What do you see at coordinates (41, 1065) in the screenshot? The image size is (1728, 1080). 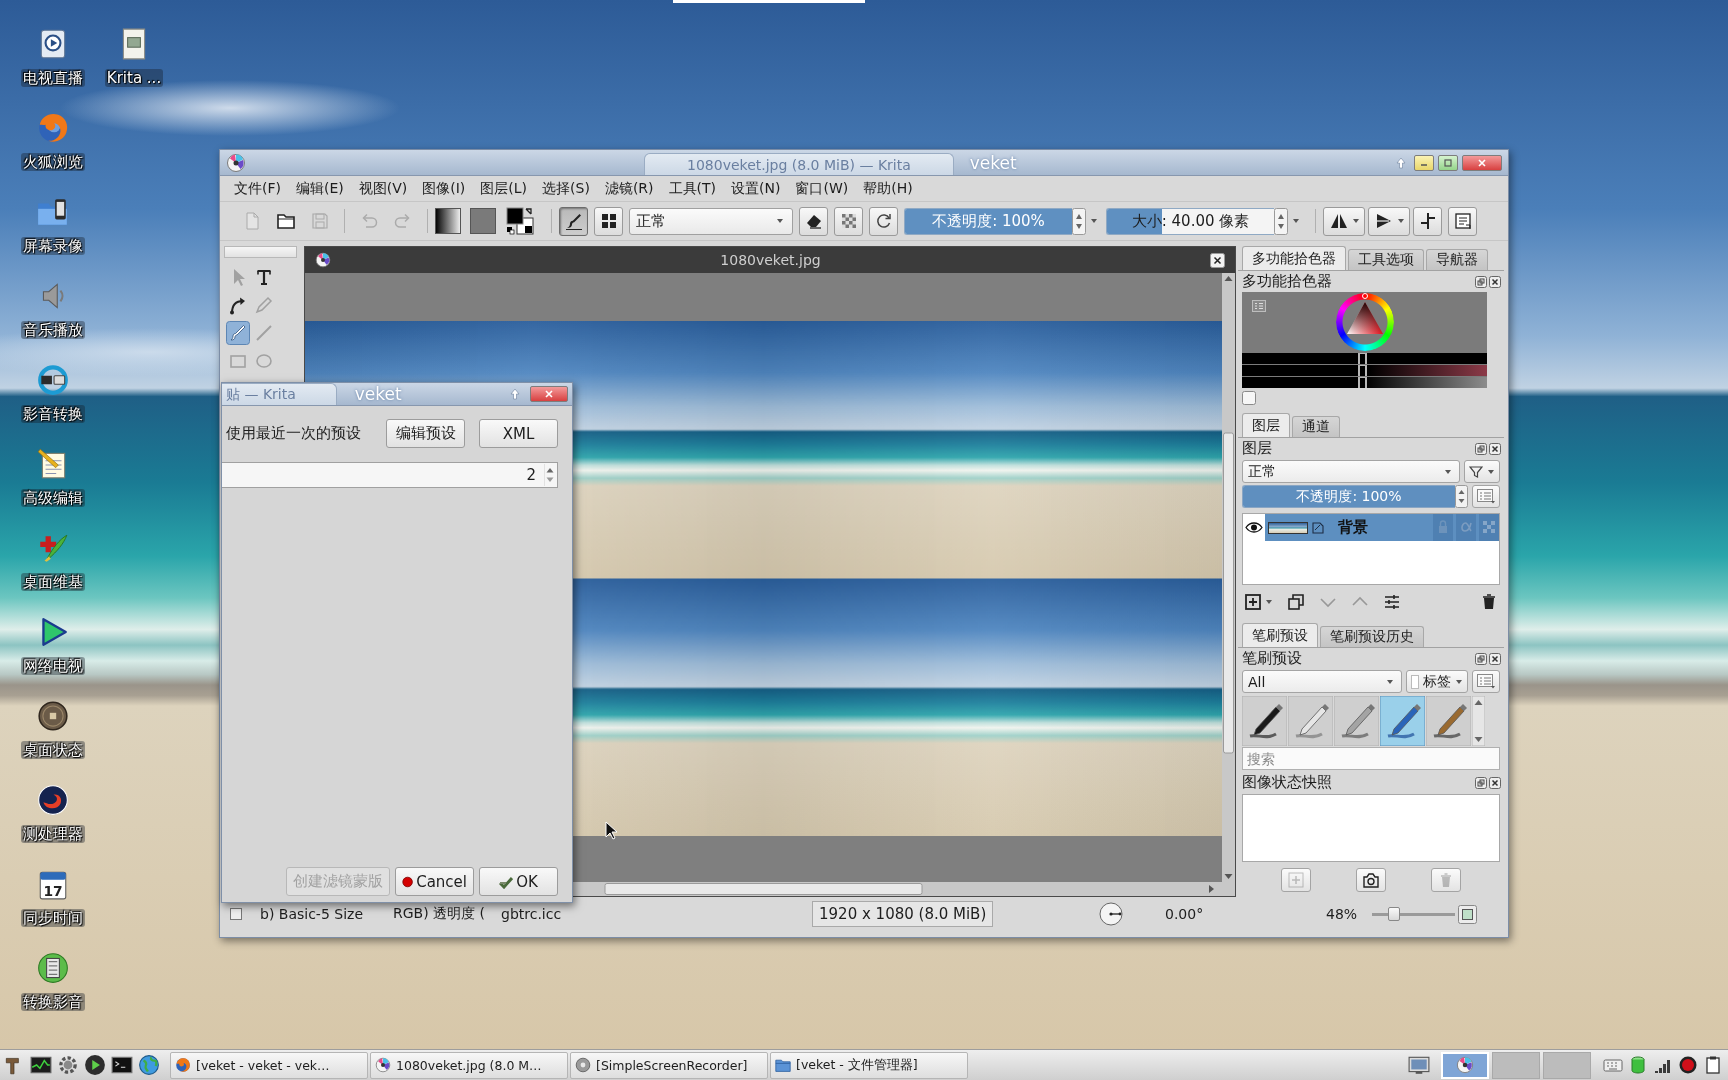 I see `activity-monitor-icon` at bounding box center [41, 1065].